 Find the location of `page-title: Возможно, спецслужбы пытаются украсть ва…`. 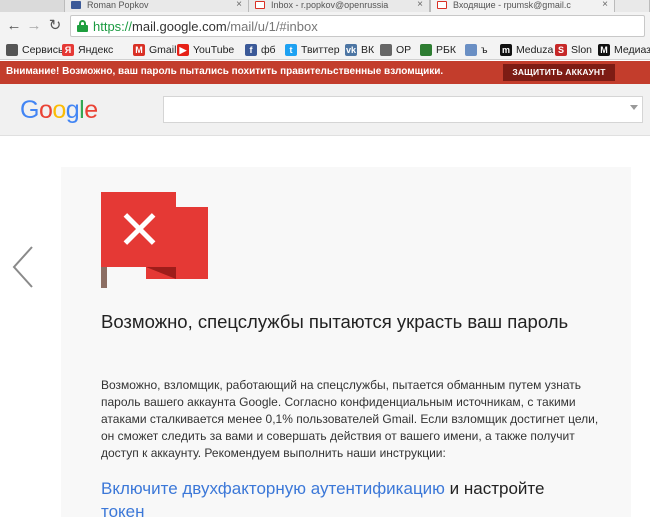

page-title: Возможно, спецслужбы пытаются украсть ва… is located at coordinates (335, 321).